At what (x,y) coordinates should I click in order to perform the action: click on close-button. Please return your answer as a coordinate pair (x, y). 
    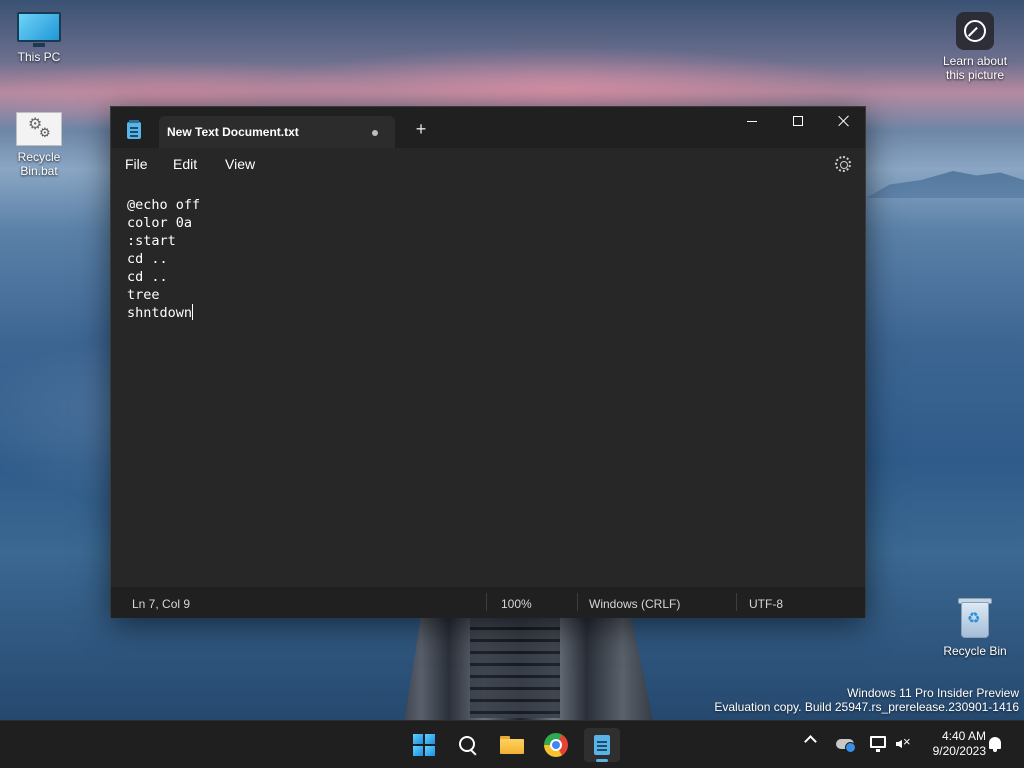
    Looking at the image, I should click on (844, 121).